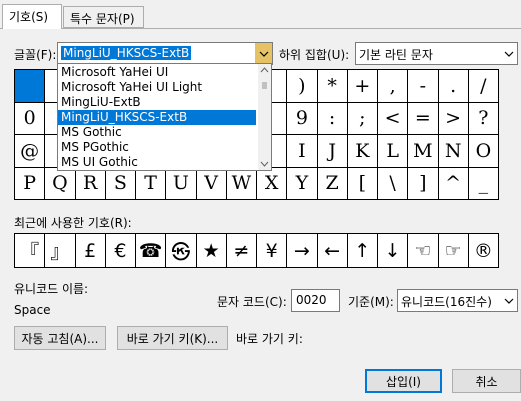  Describe the element at coordinates (393, 118) in the screenshot. I see `symbol-cell: <` at that location.